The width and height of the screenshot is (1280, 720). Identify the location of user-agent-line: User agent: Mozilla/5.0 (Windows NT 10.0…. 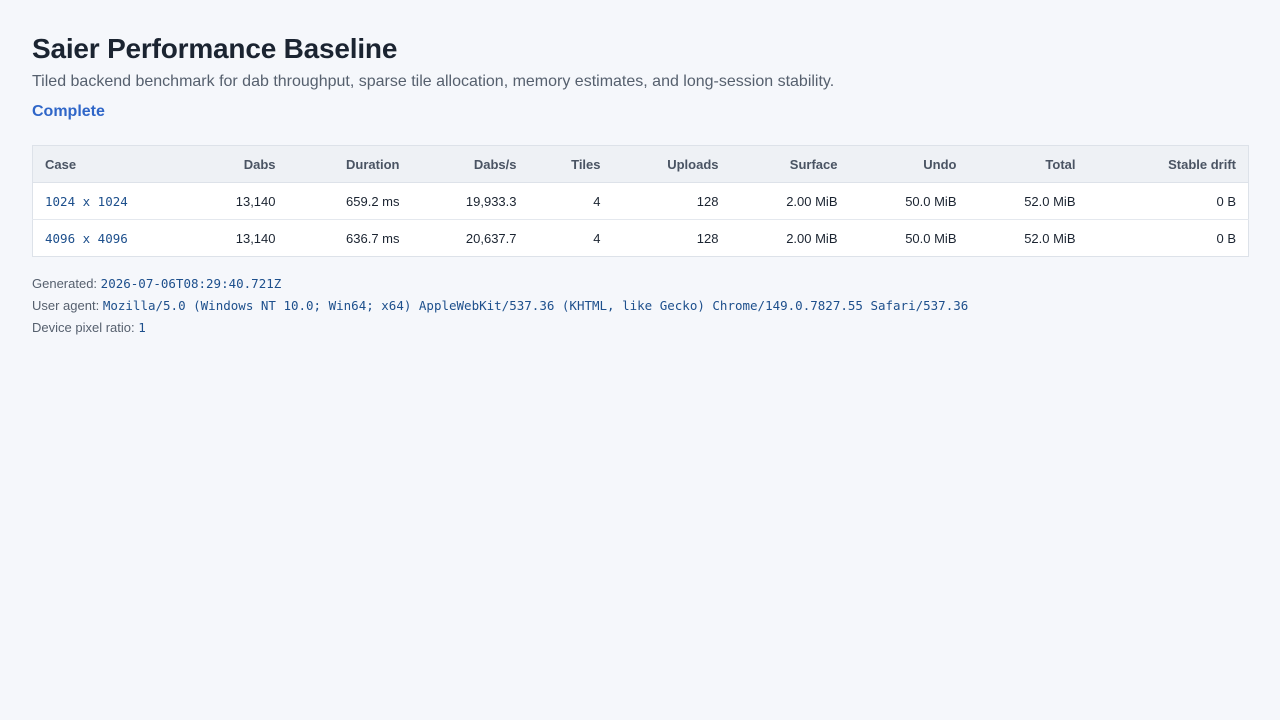
(640, 306).